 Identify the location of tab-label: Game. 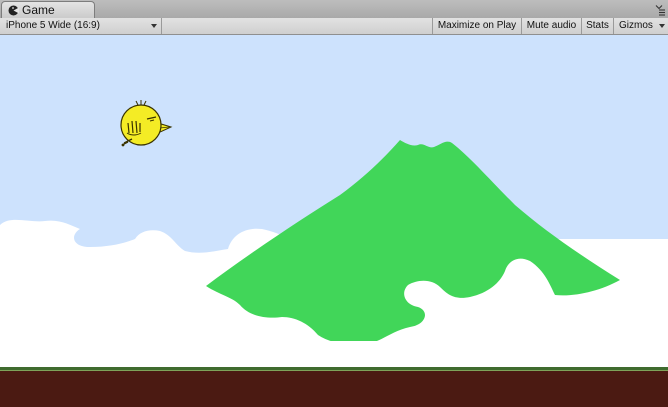
(38, 10).